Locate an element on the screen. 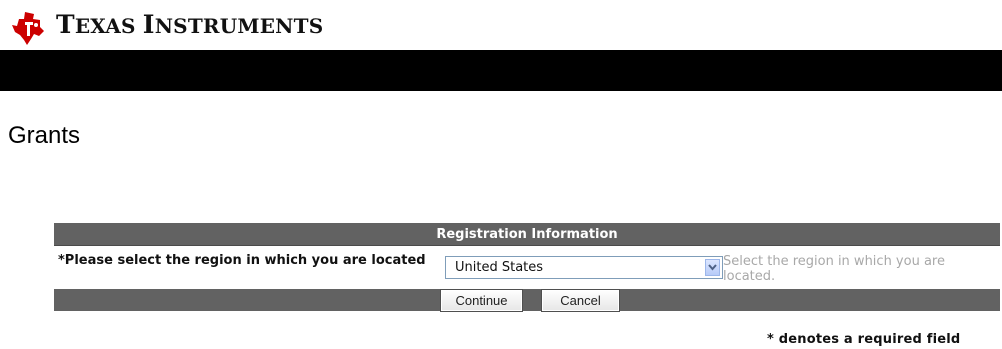  required-field-note: * denotes a required field is located at coordinates (864, 339).